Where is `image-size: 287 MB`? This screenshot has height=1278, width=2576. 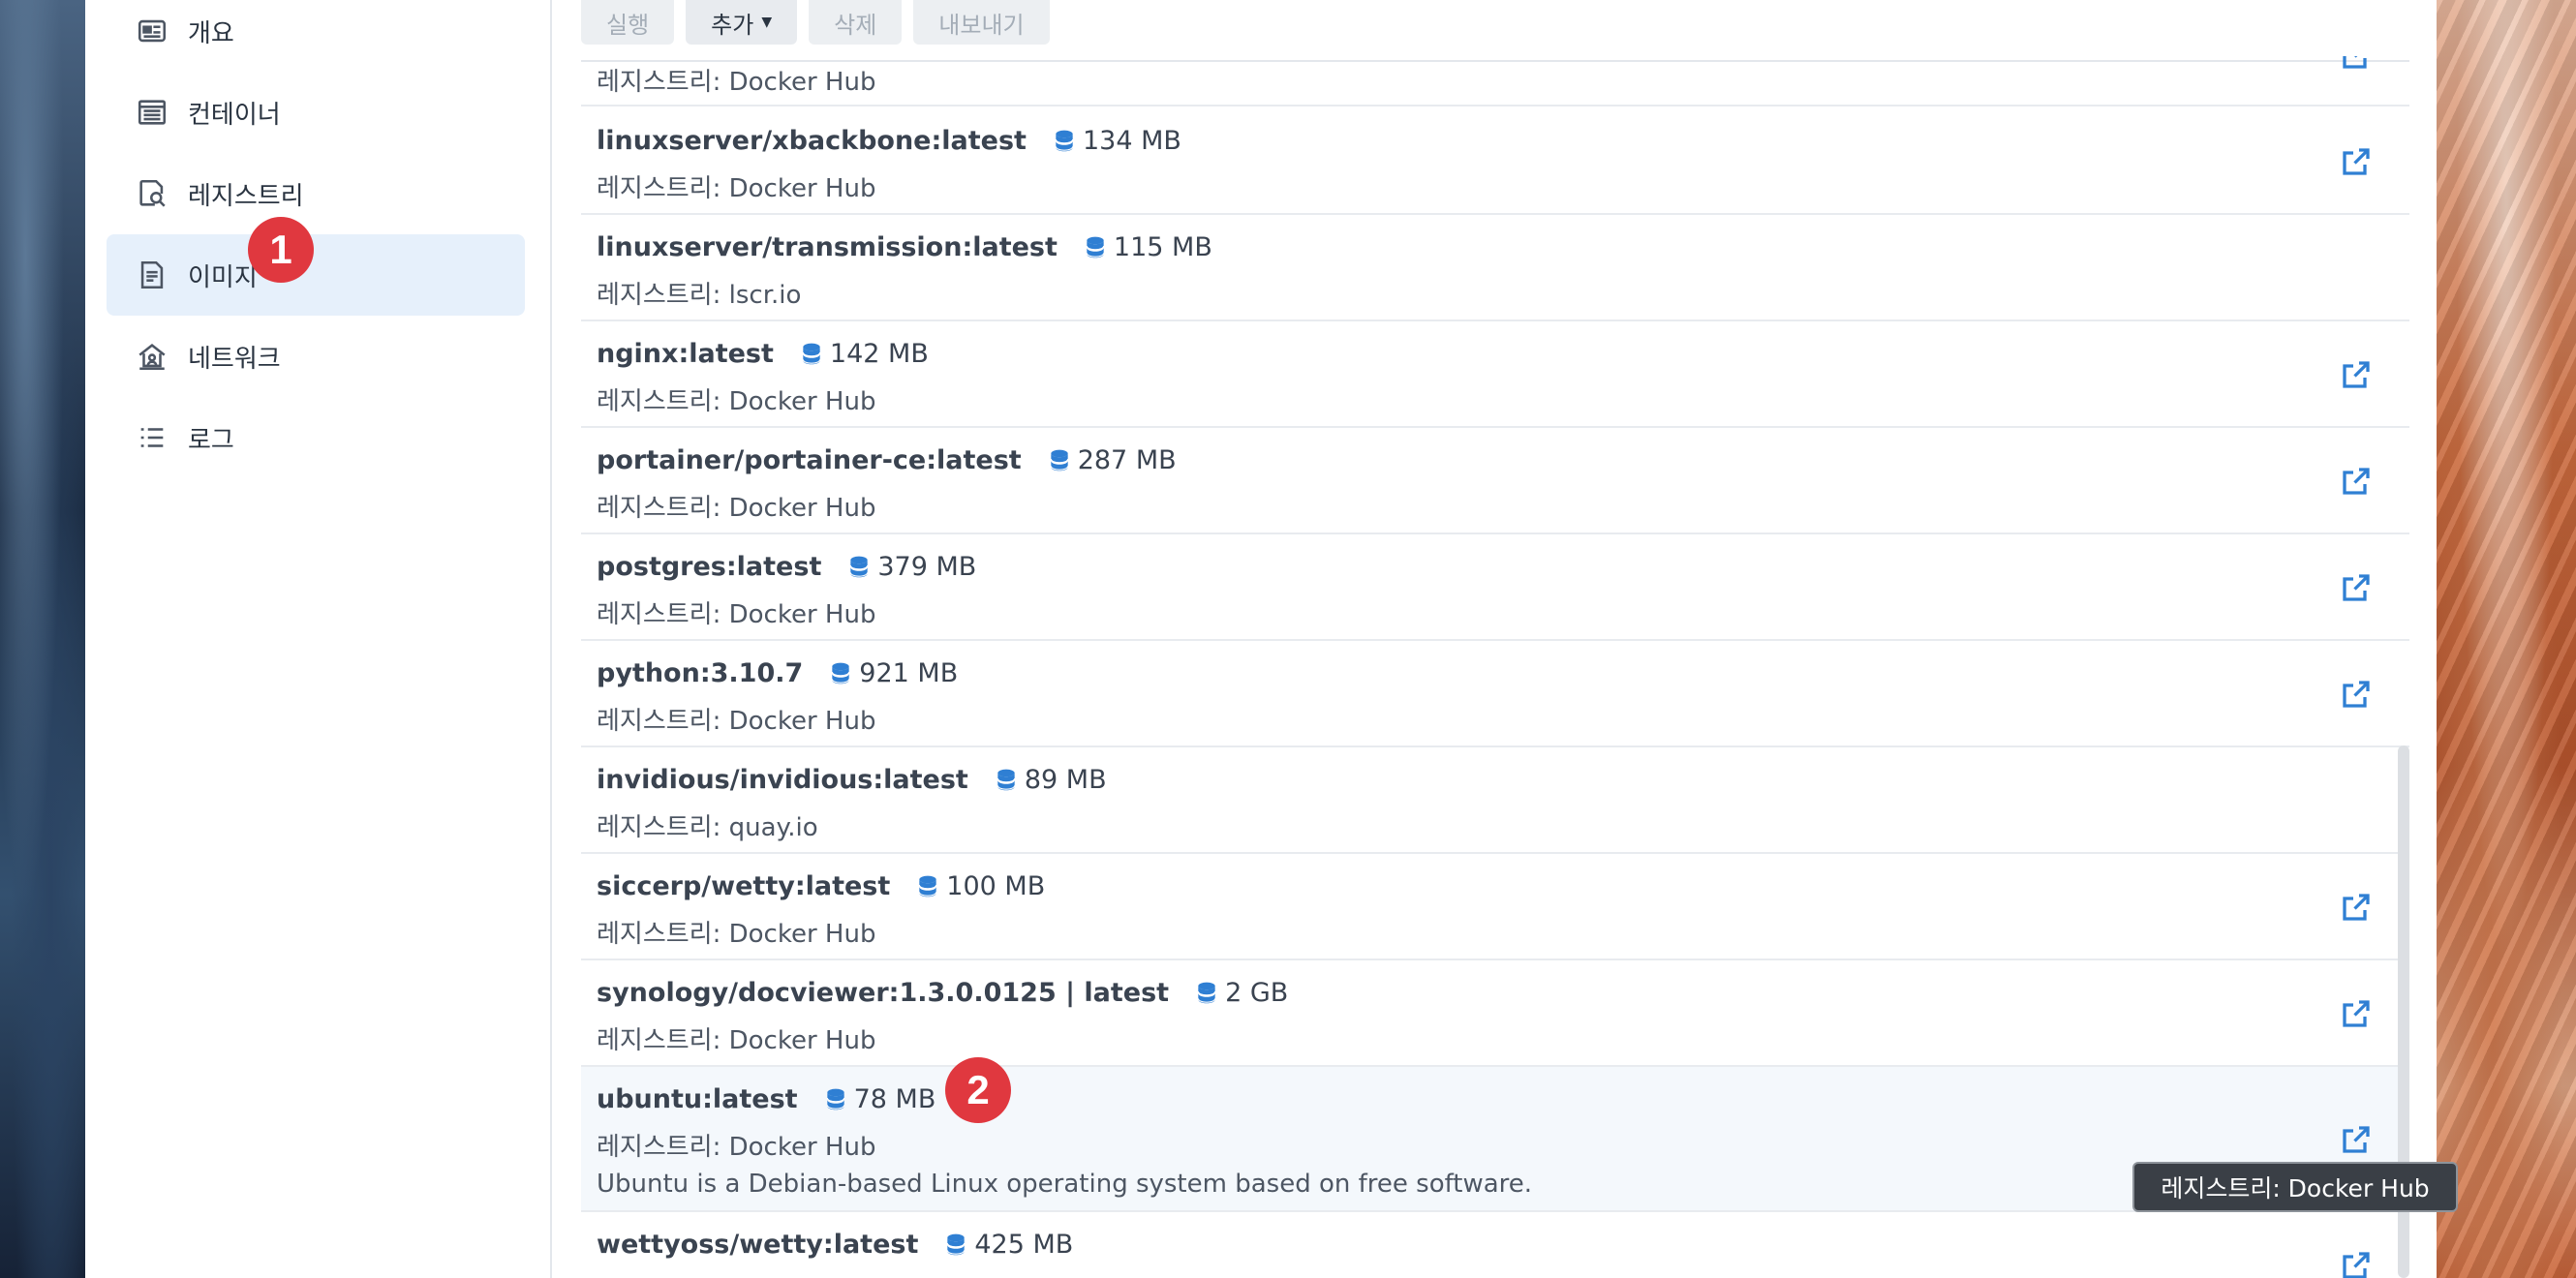
image-size: 287 MB is located at coordinates (1113, 460).